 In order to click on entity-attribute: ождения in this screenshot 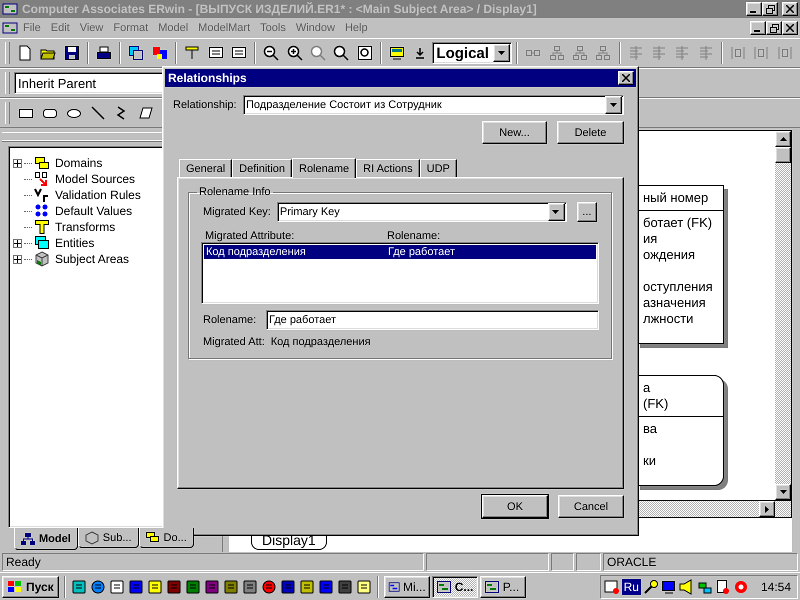, I will do `click(669, 255)`.